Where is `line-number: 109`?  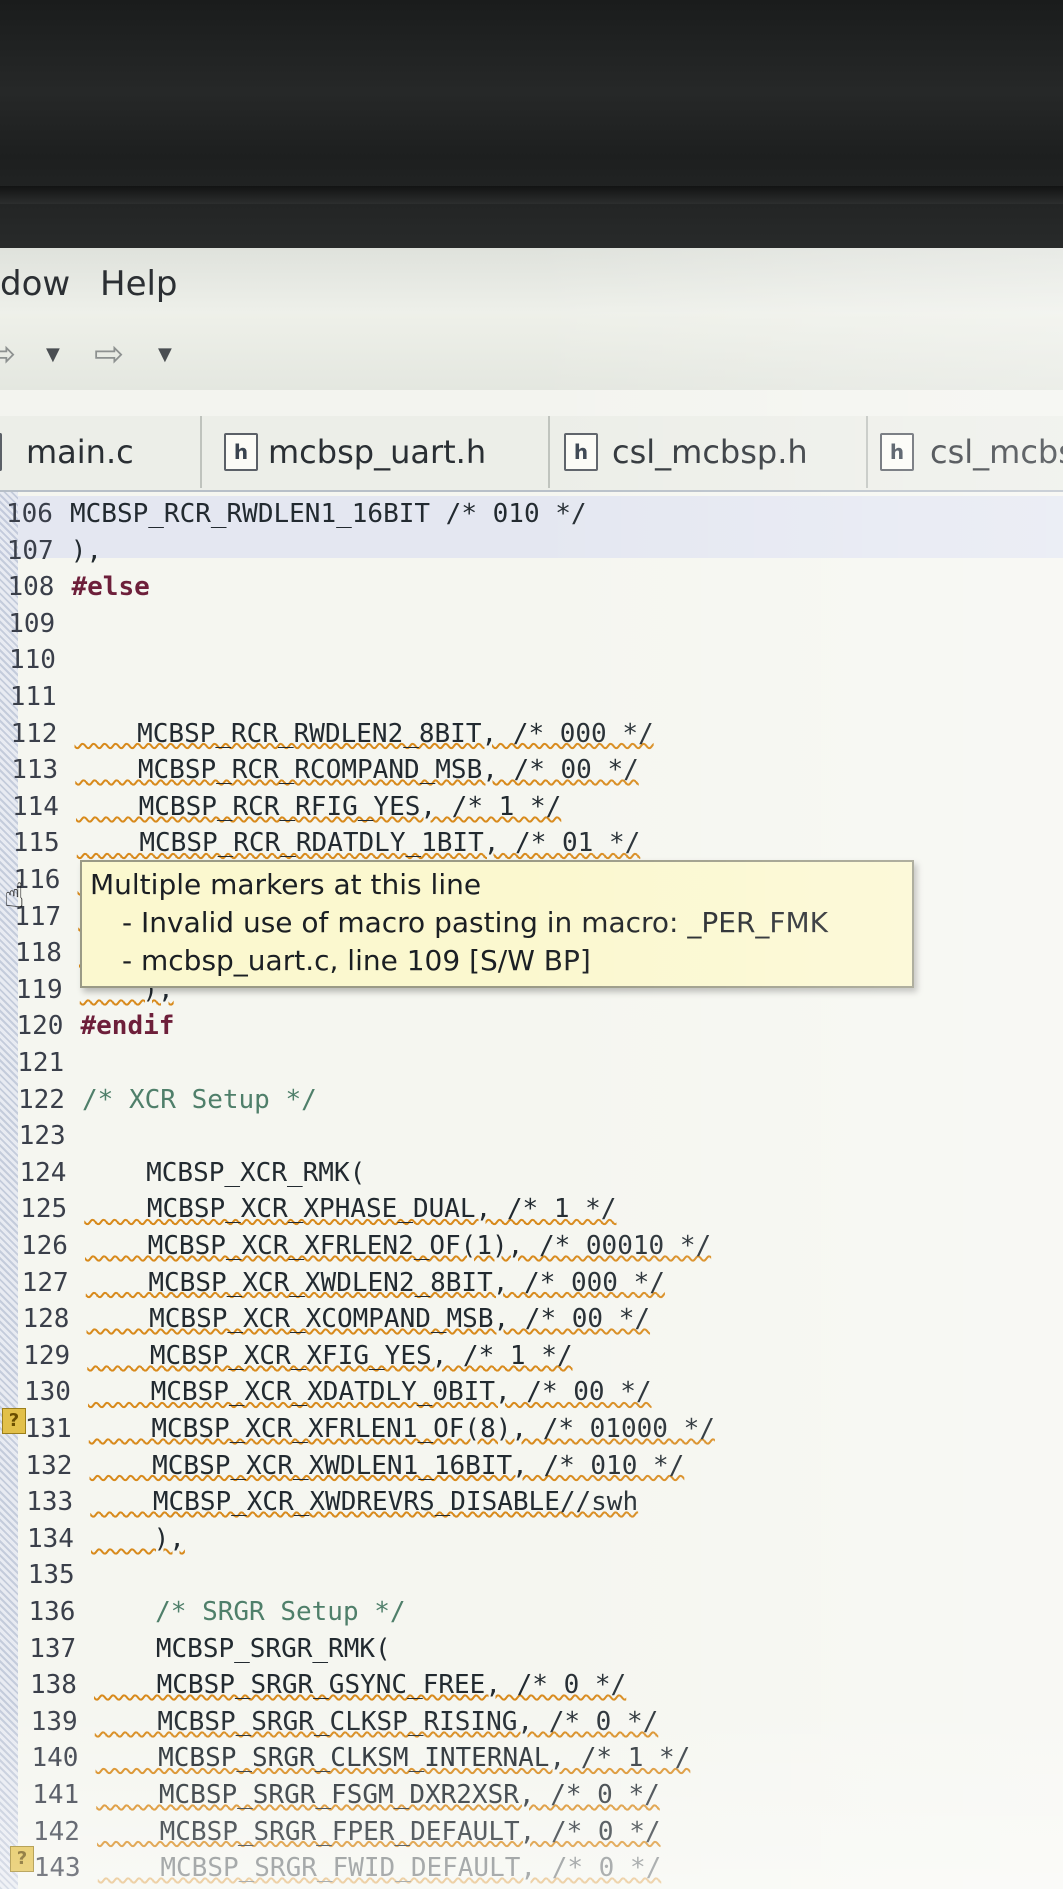 line-number: 109 is located at coordinates (32, 623).